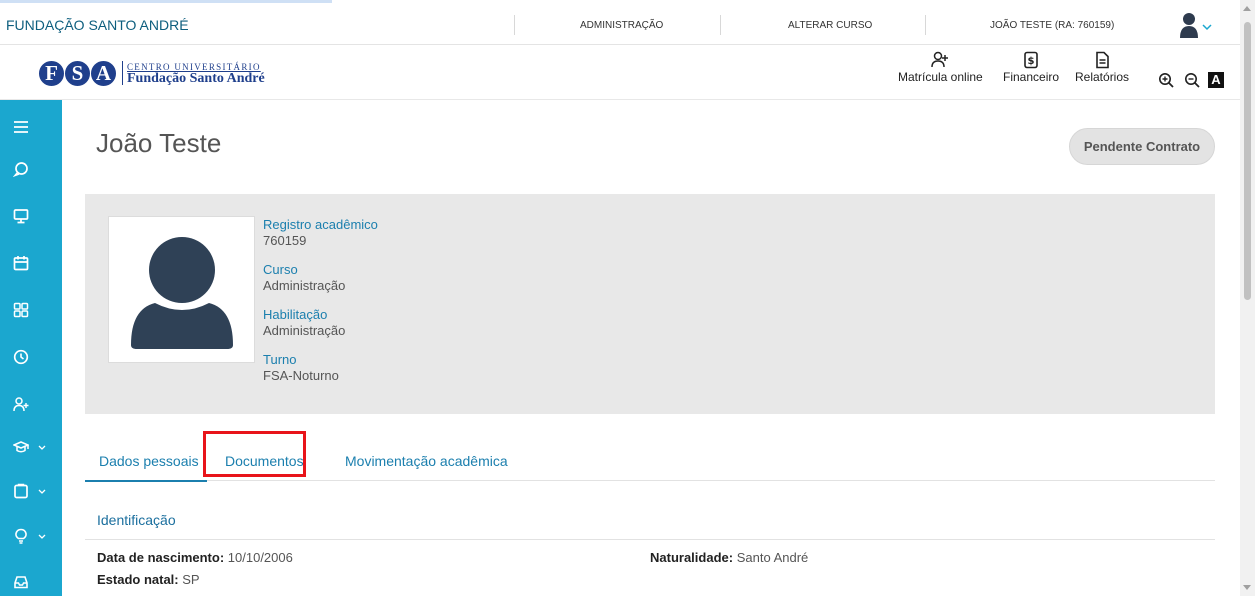 This screenshot has width=1255, height=598. Describe the element at coordinates (285, 240) in the screenshot. I see `field-value-registro: 760159` at that location.